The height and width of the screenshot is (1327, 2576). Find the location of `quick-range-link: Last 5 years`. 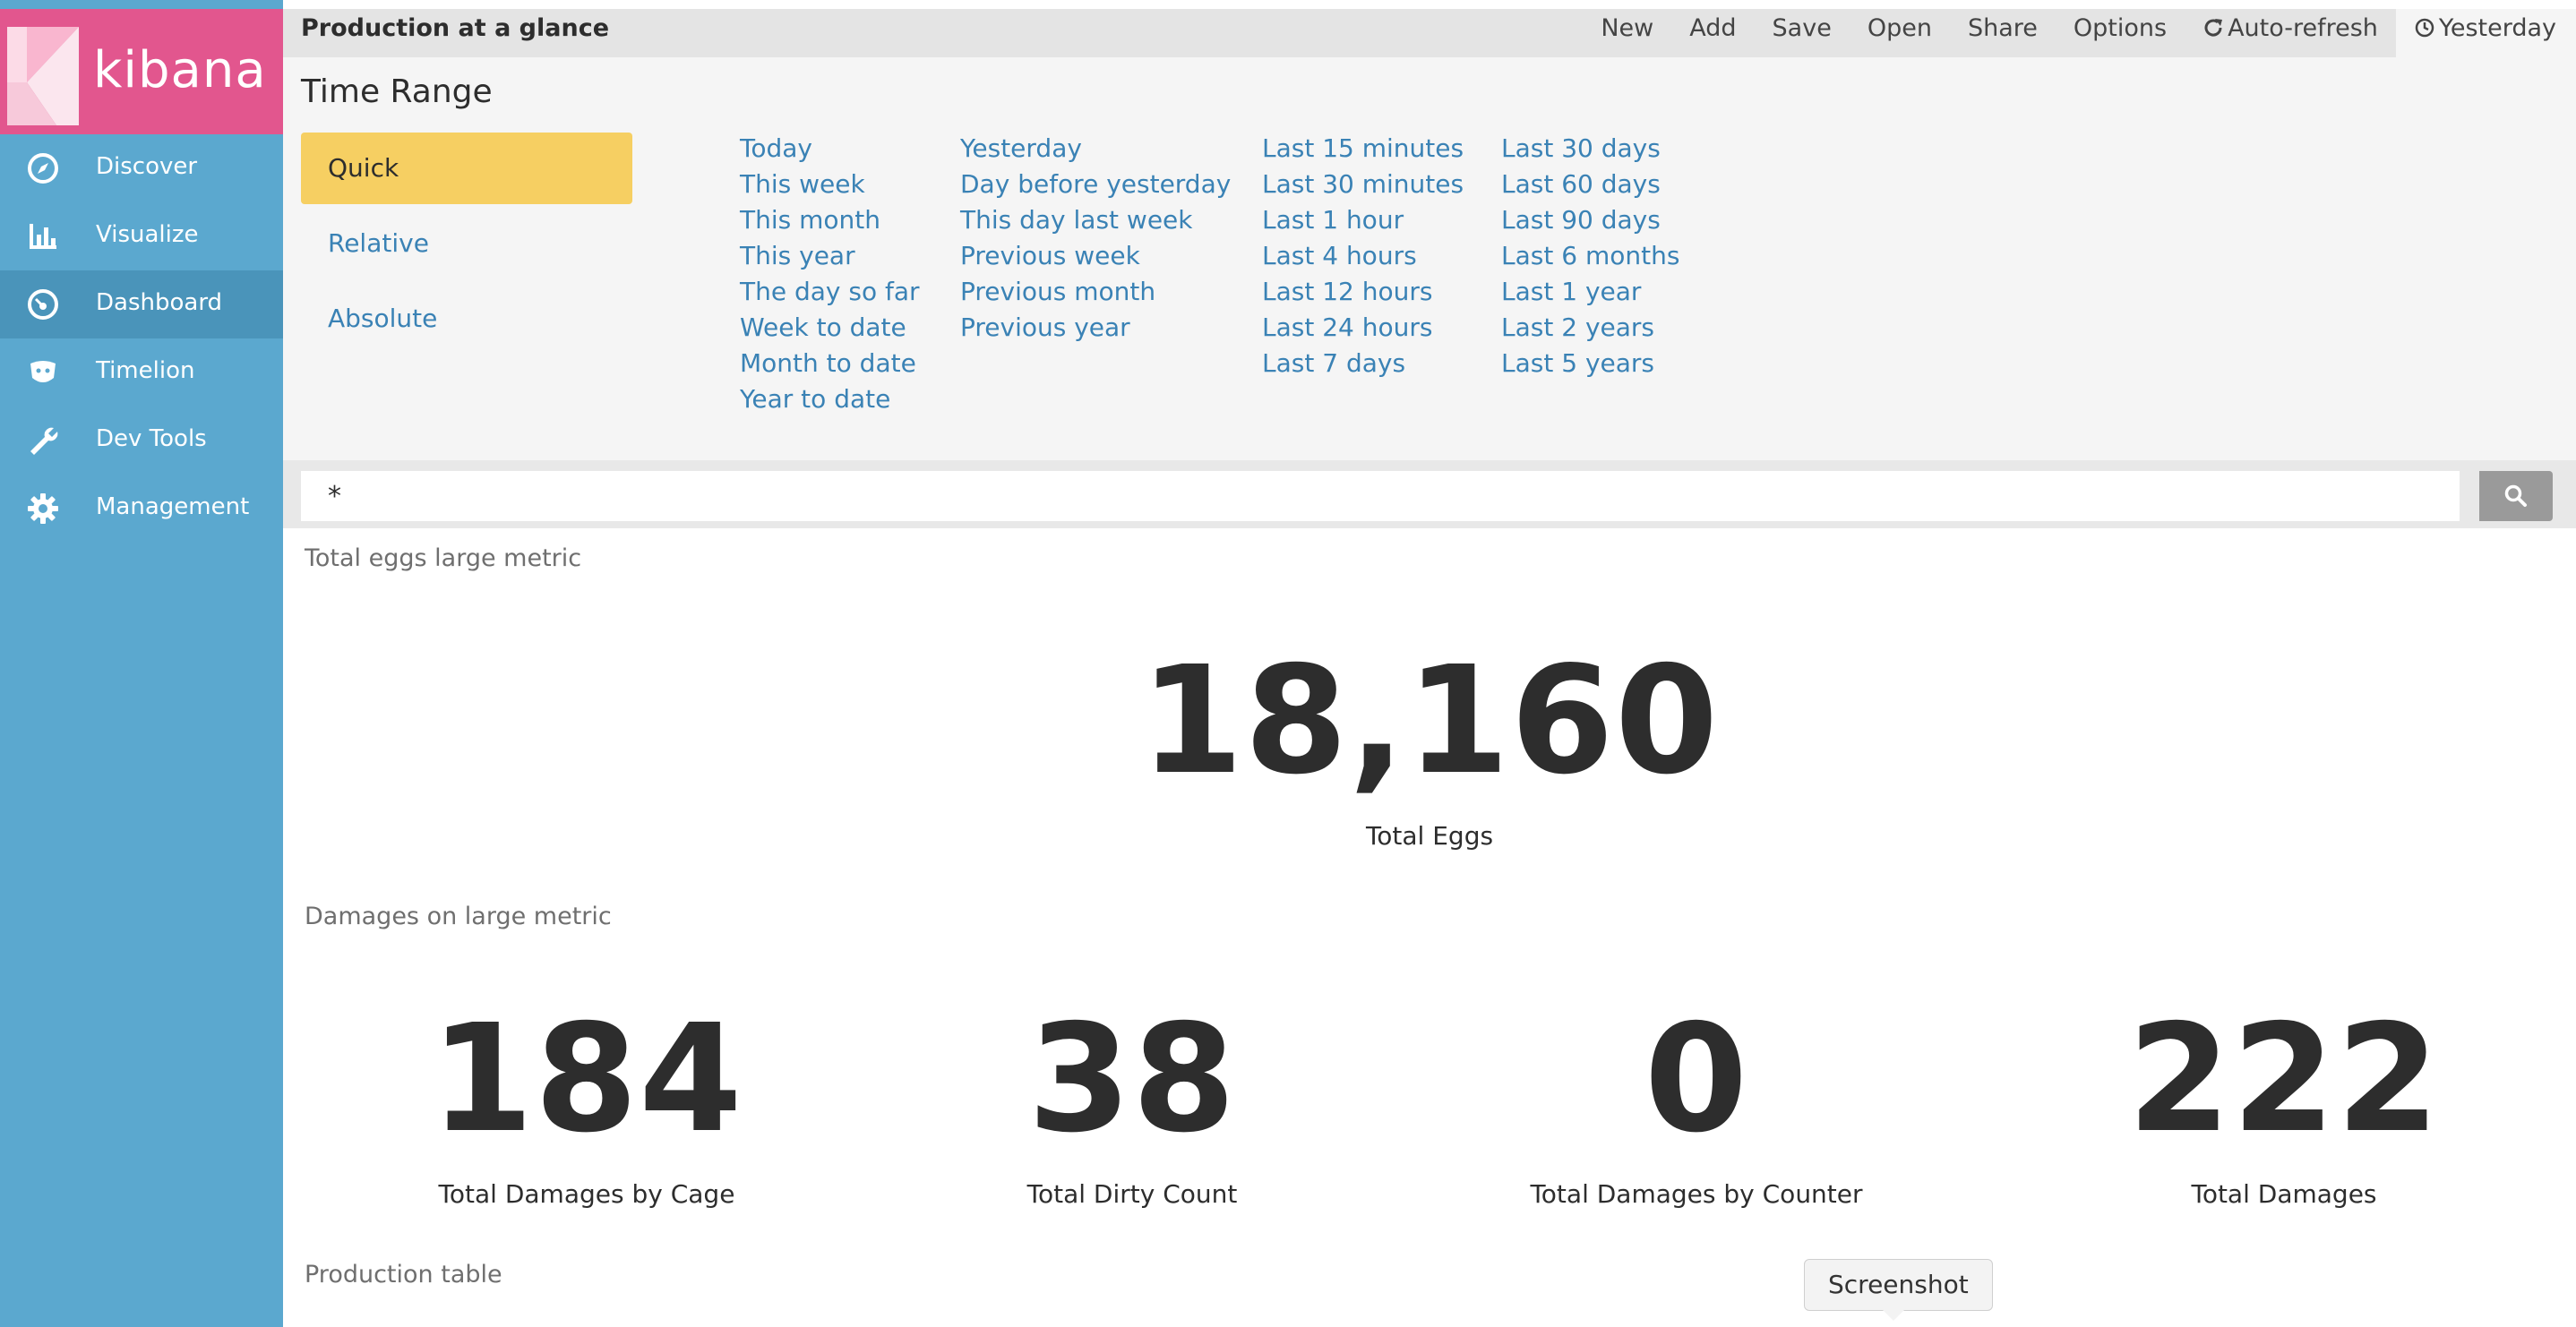

quick-range-link: Last 5 years is located at coordinates (1590, 363).